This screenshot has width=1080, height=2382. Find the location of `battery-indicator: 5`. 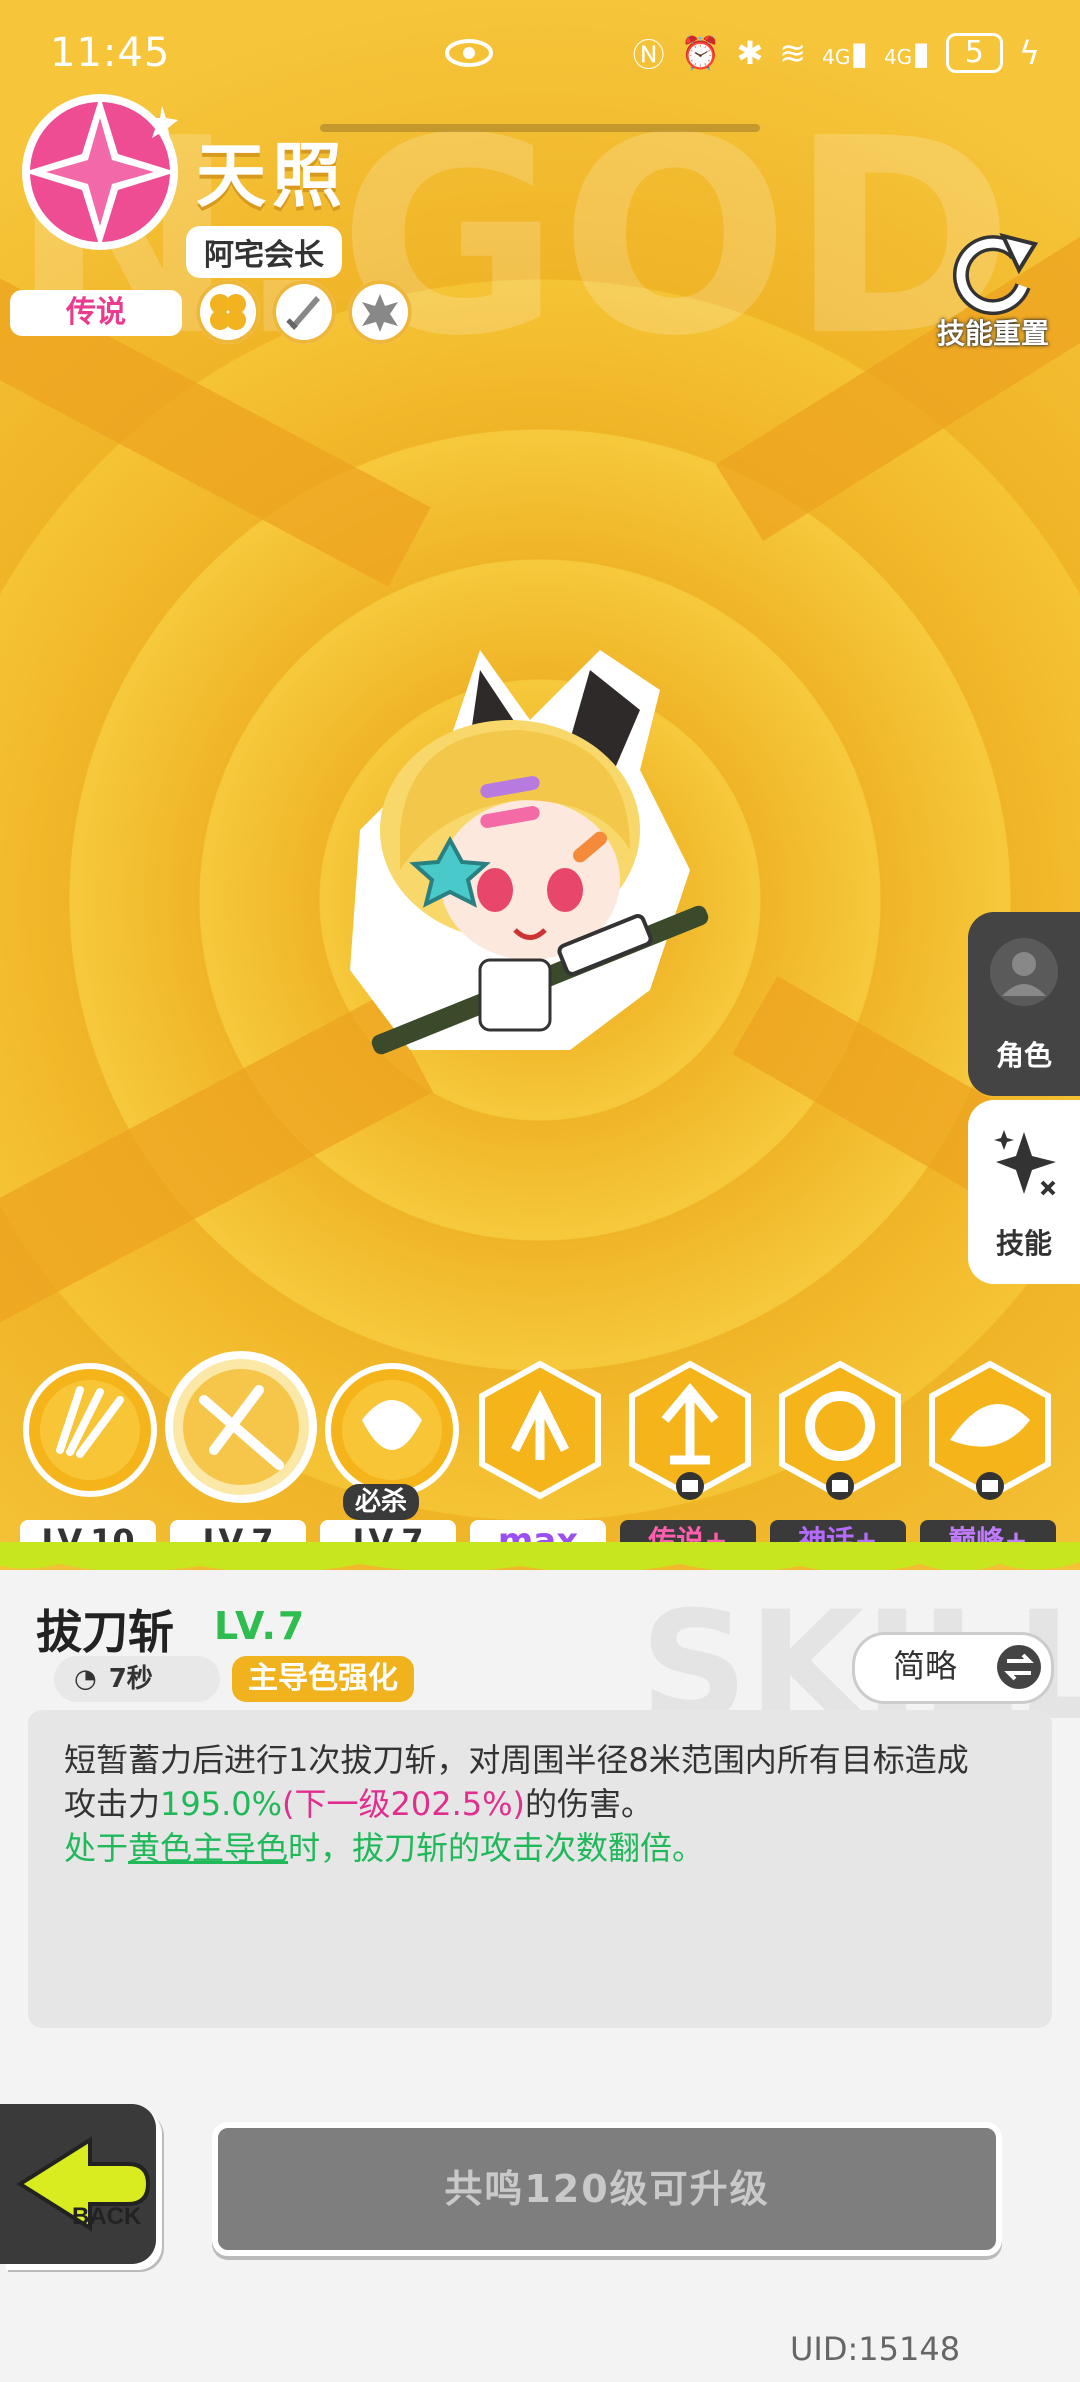

battery-indicator: 5 is located at coordinates (974, 53).